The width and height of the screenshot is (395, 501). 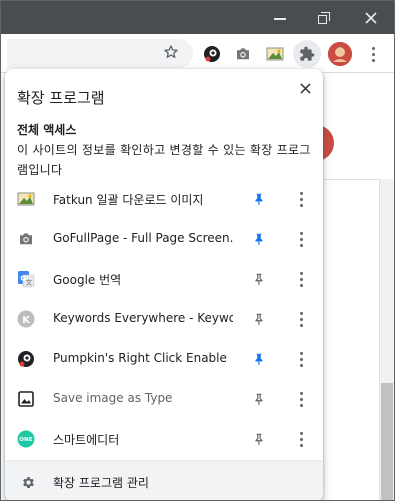 I want to click on extension-name: Save image as Type, so click(x=113, y=398).